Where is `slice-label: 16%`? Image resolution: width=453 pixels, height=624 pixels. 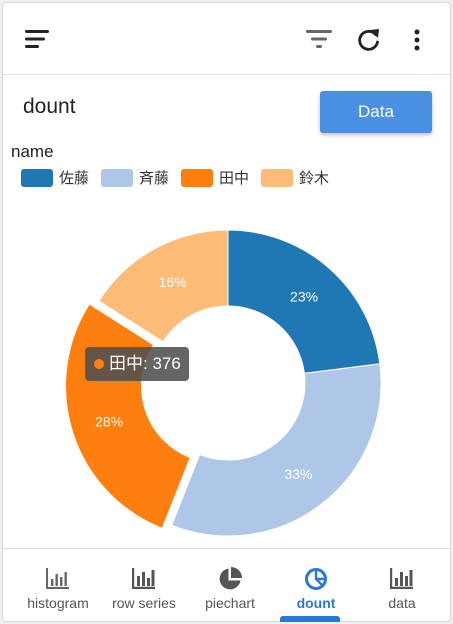
slice-label: 16% is located at coordinates (173, 282).